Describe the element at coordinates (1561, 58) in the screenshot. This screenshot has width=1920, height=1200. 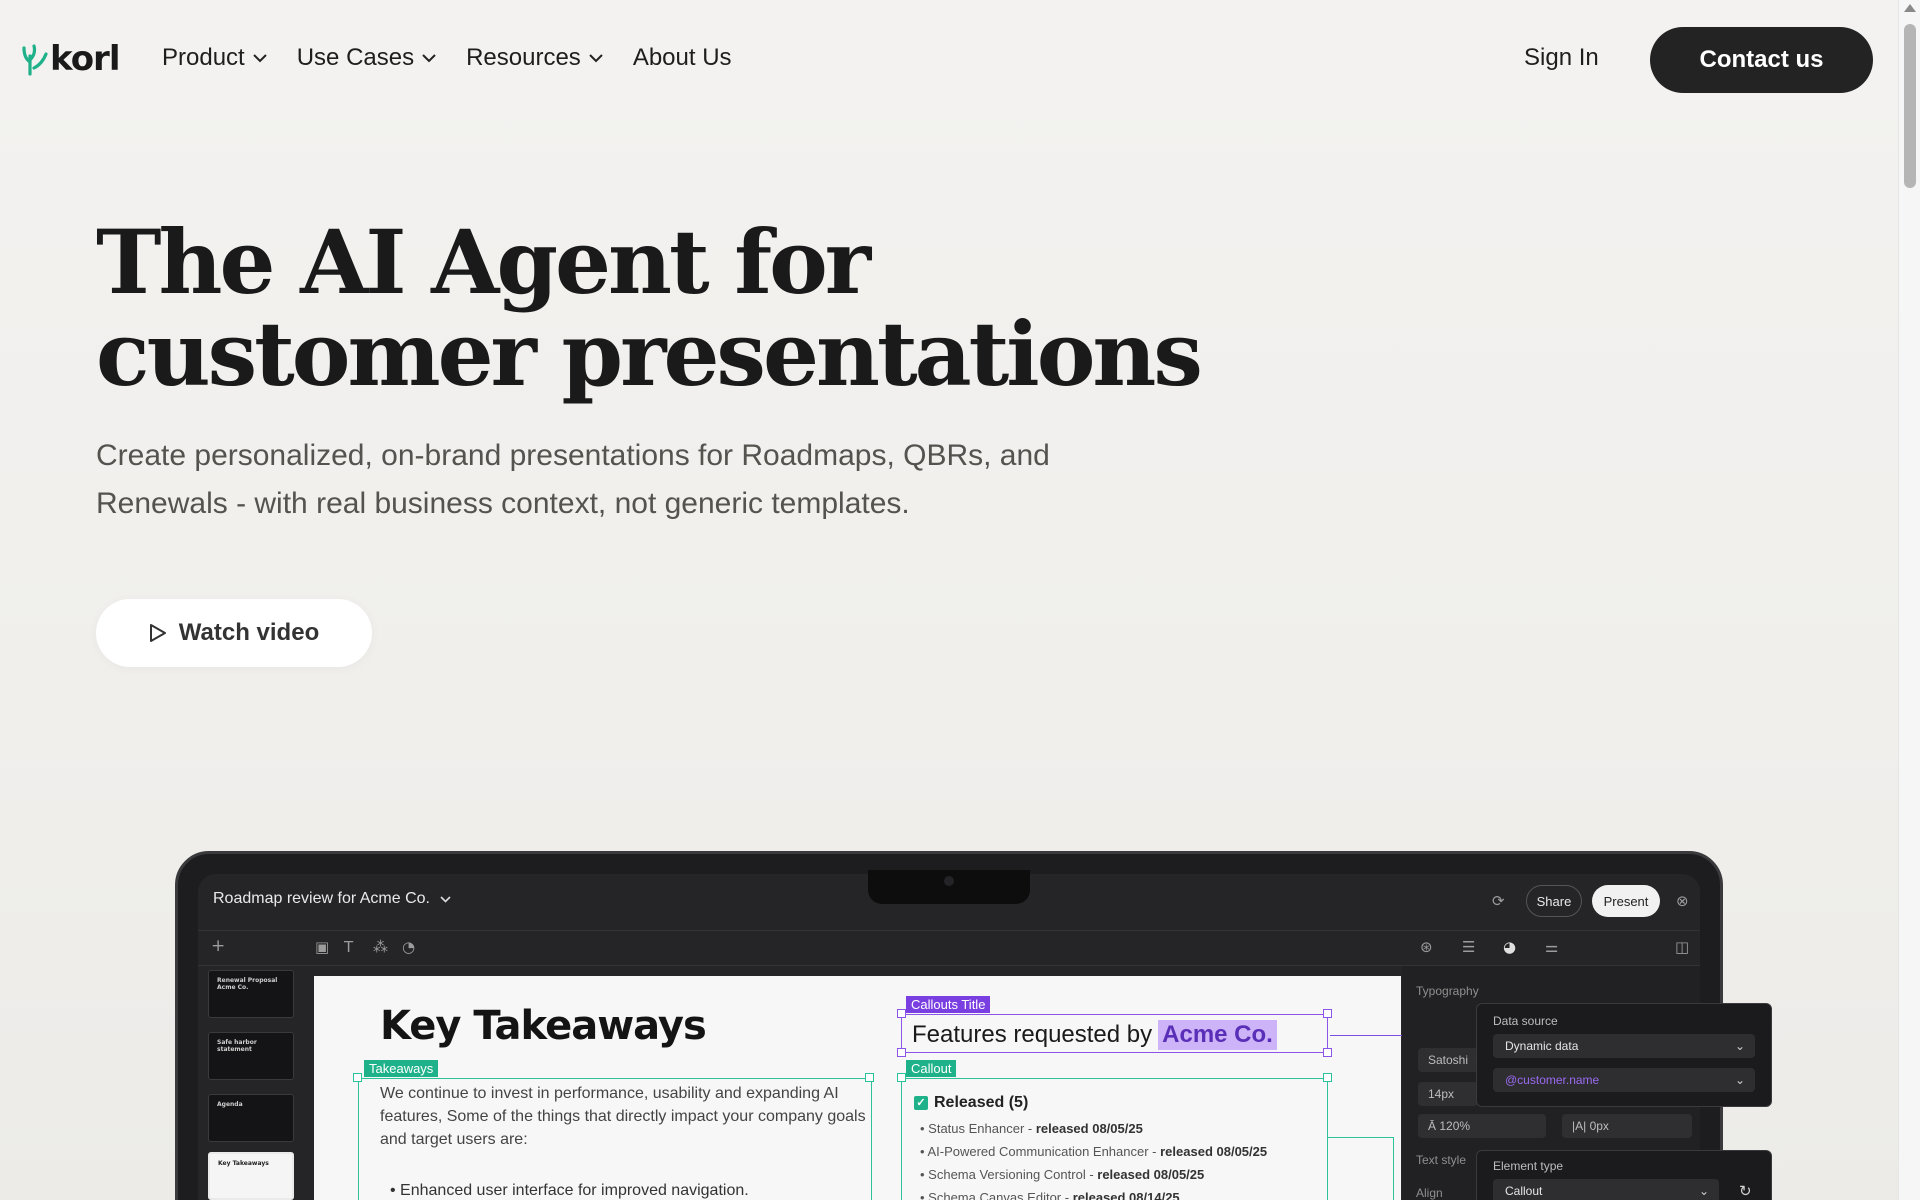
I see `sign-in-link: Sign In` at that location.